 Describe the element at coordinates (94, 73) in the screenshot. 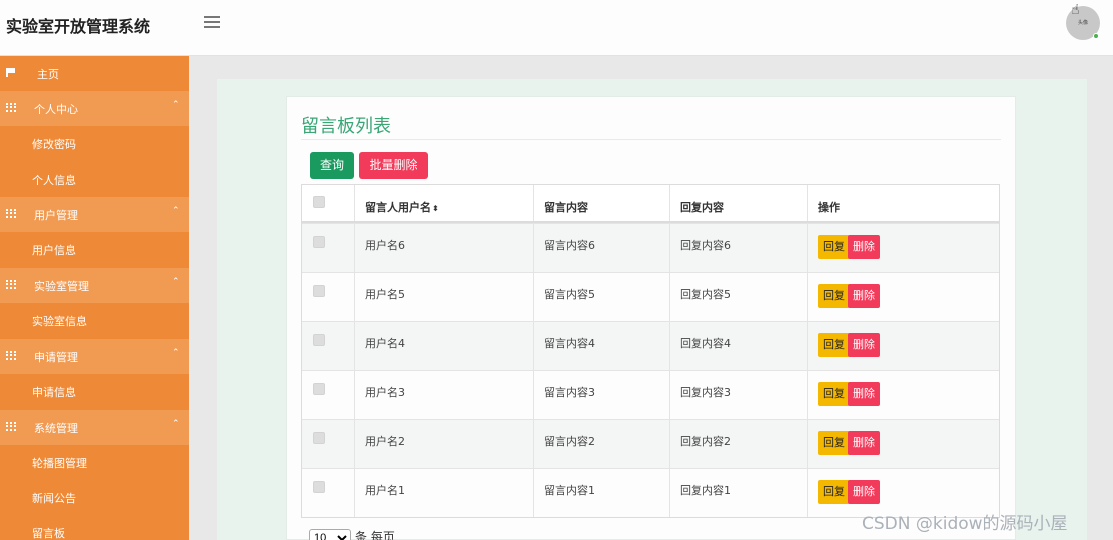

I see `sidebar-item: 主页` at that location.